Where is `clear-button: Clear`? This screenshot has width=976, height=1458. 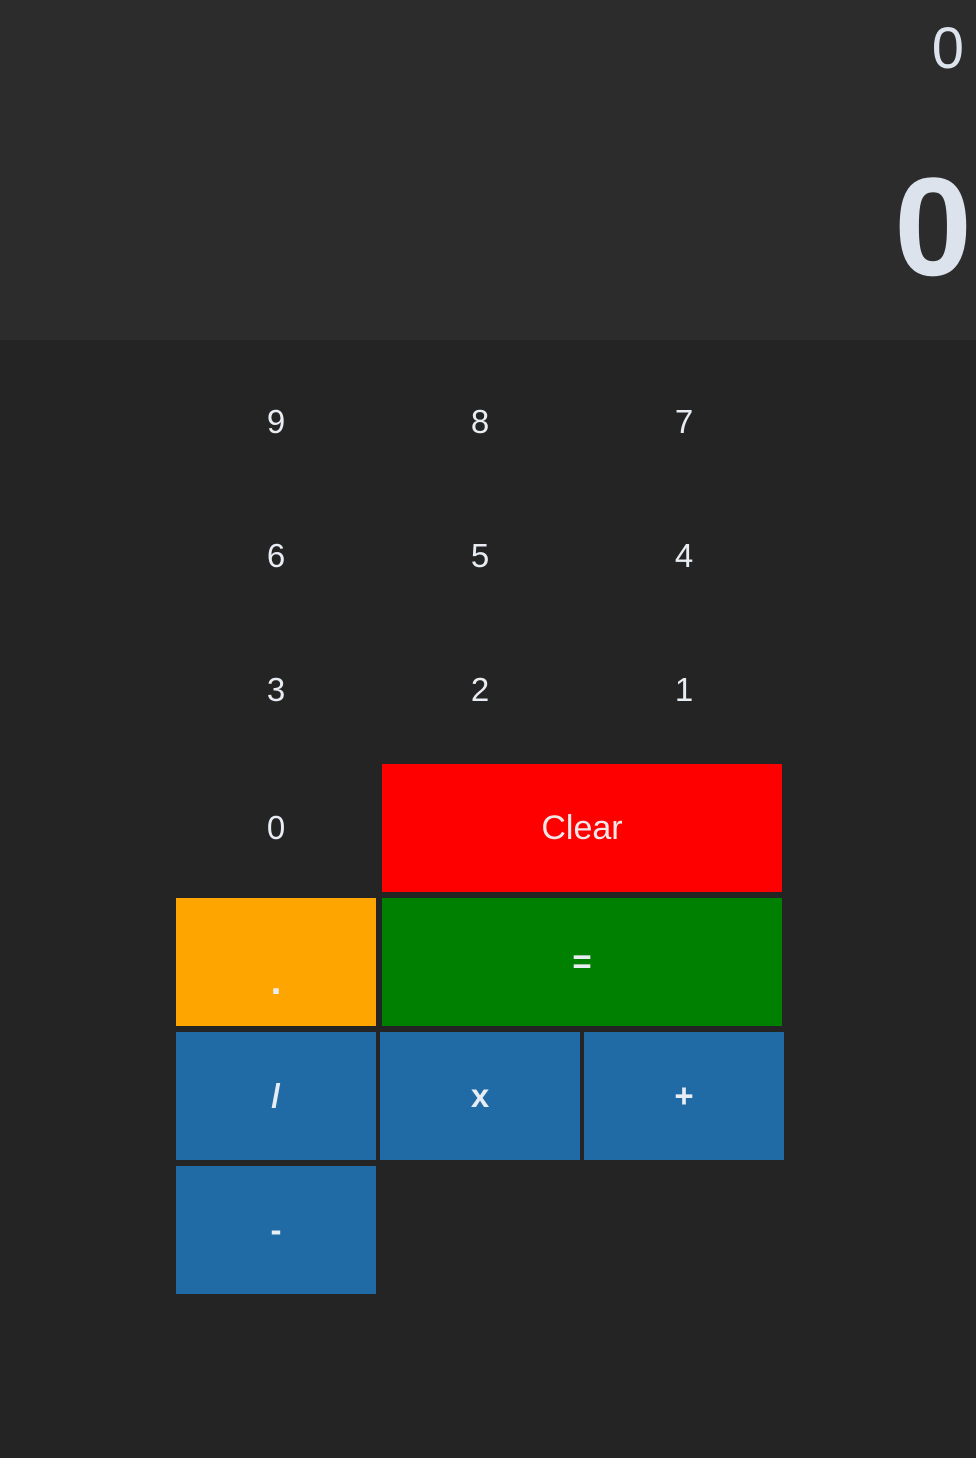
clear-button: Clear is located at coordinates (582, 828).